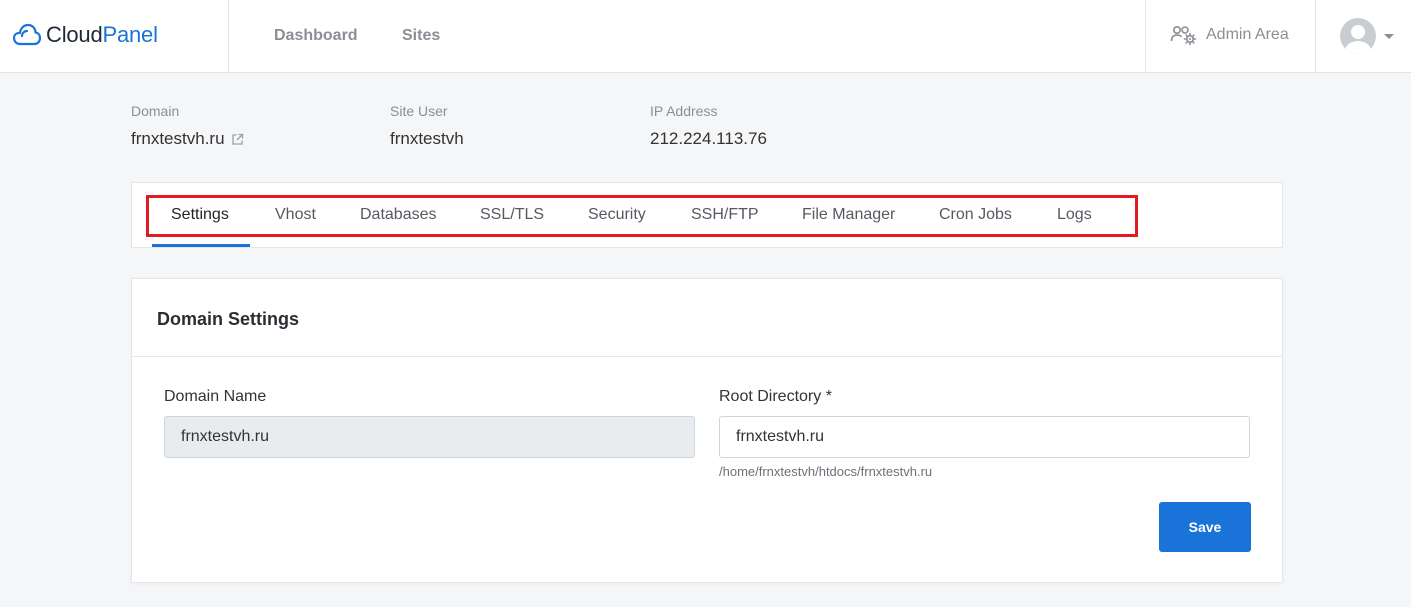 The height and width of the screenshot is (607, 1411). Describe the element at coordinates (200, 215) in the screenshot. I see `tab-settings: Settings` at that location.